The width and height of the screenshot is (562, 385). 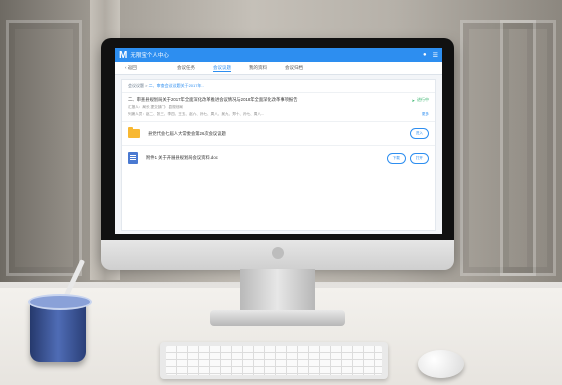 What do you see at coordinates (423, 99) in the screenshot?
I see `status-text: 进行中` at bounding box center [423, 99].